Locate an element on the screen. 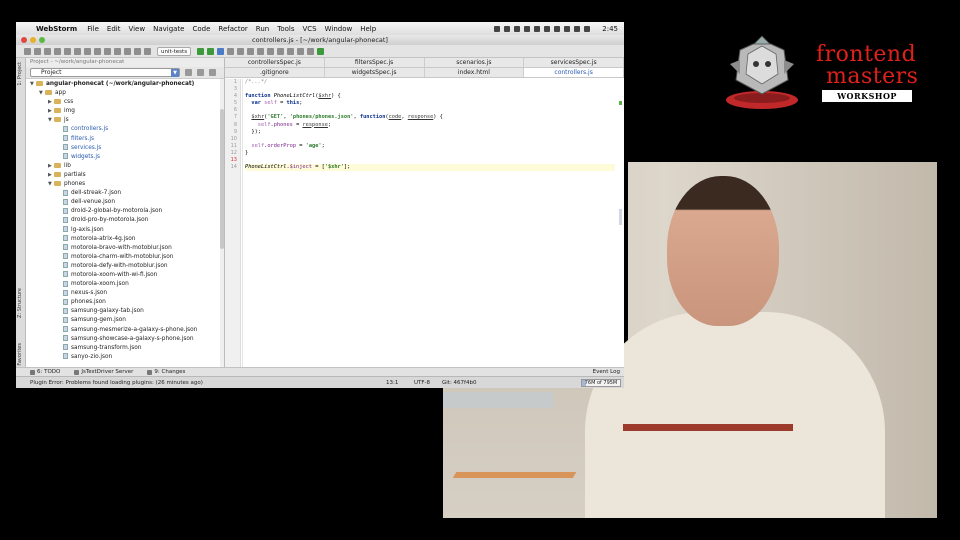 Image resolution: width=960 pixels, height=540 pixels. vcs-commit-icon is located at coordinates (241, 51).